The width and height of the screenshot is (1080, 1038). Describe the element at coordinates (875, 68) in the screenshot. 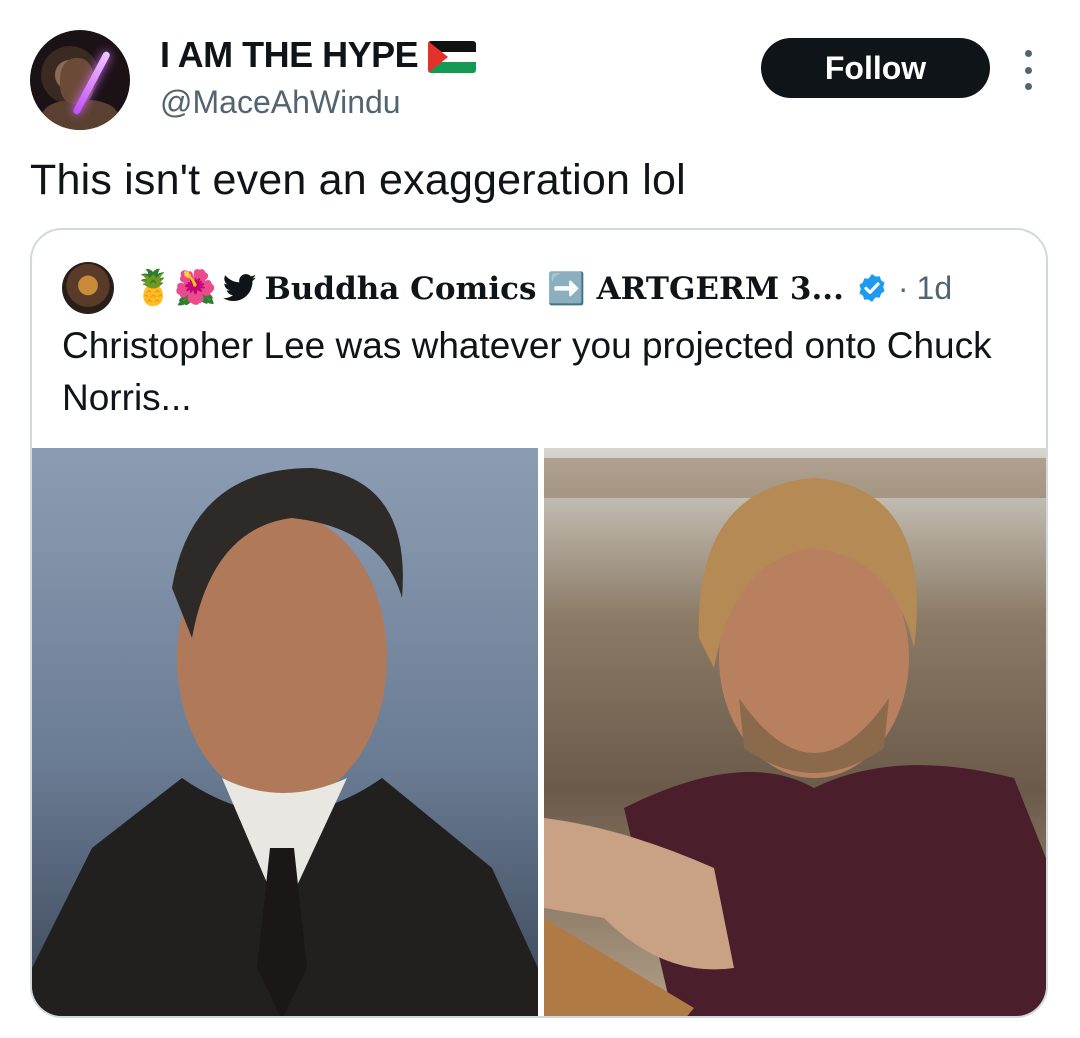

I see `follow-button: Follow` at that location.